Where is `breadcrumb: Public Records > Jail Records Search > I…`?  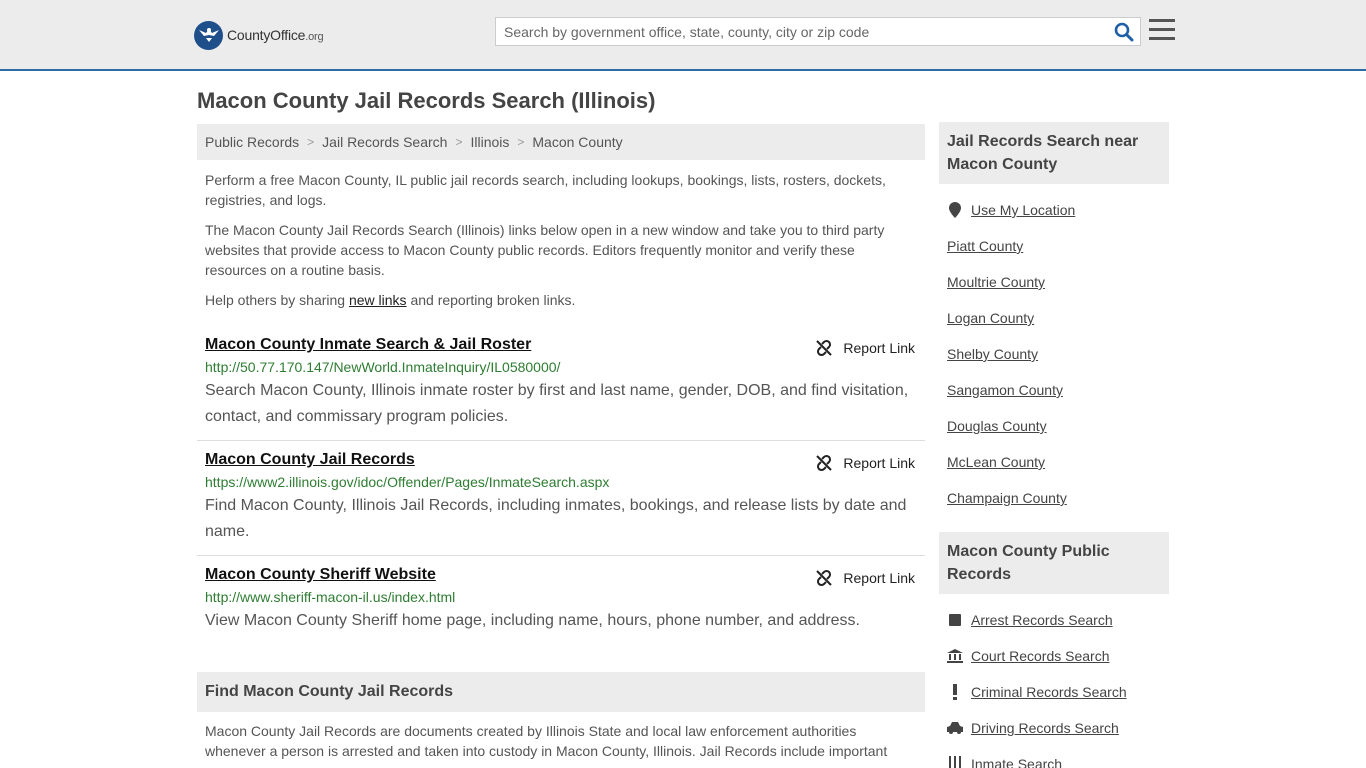 breadcrumb: Public Records > Jail Records Search > I… is located at coordinates (561, 142).